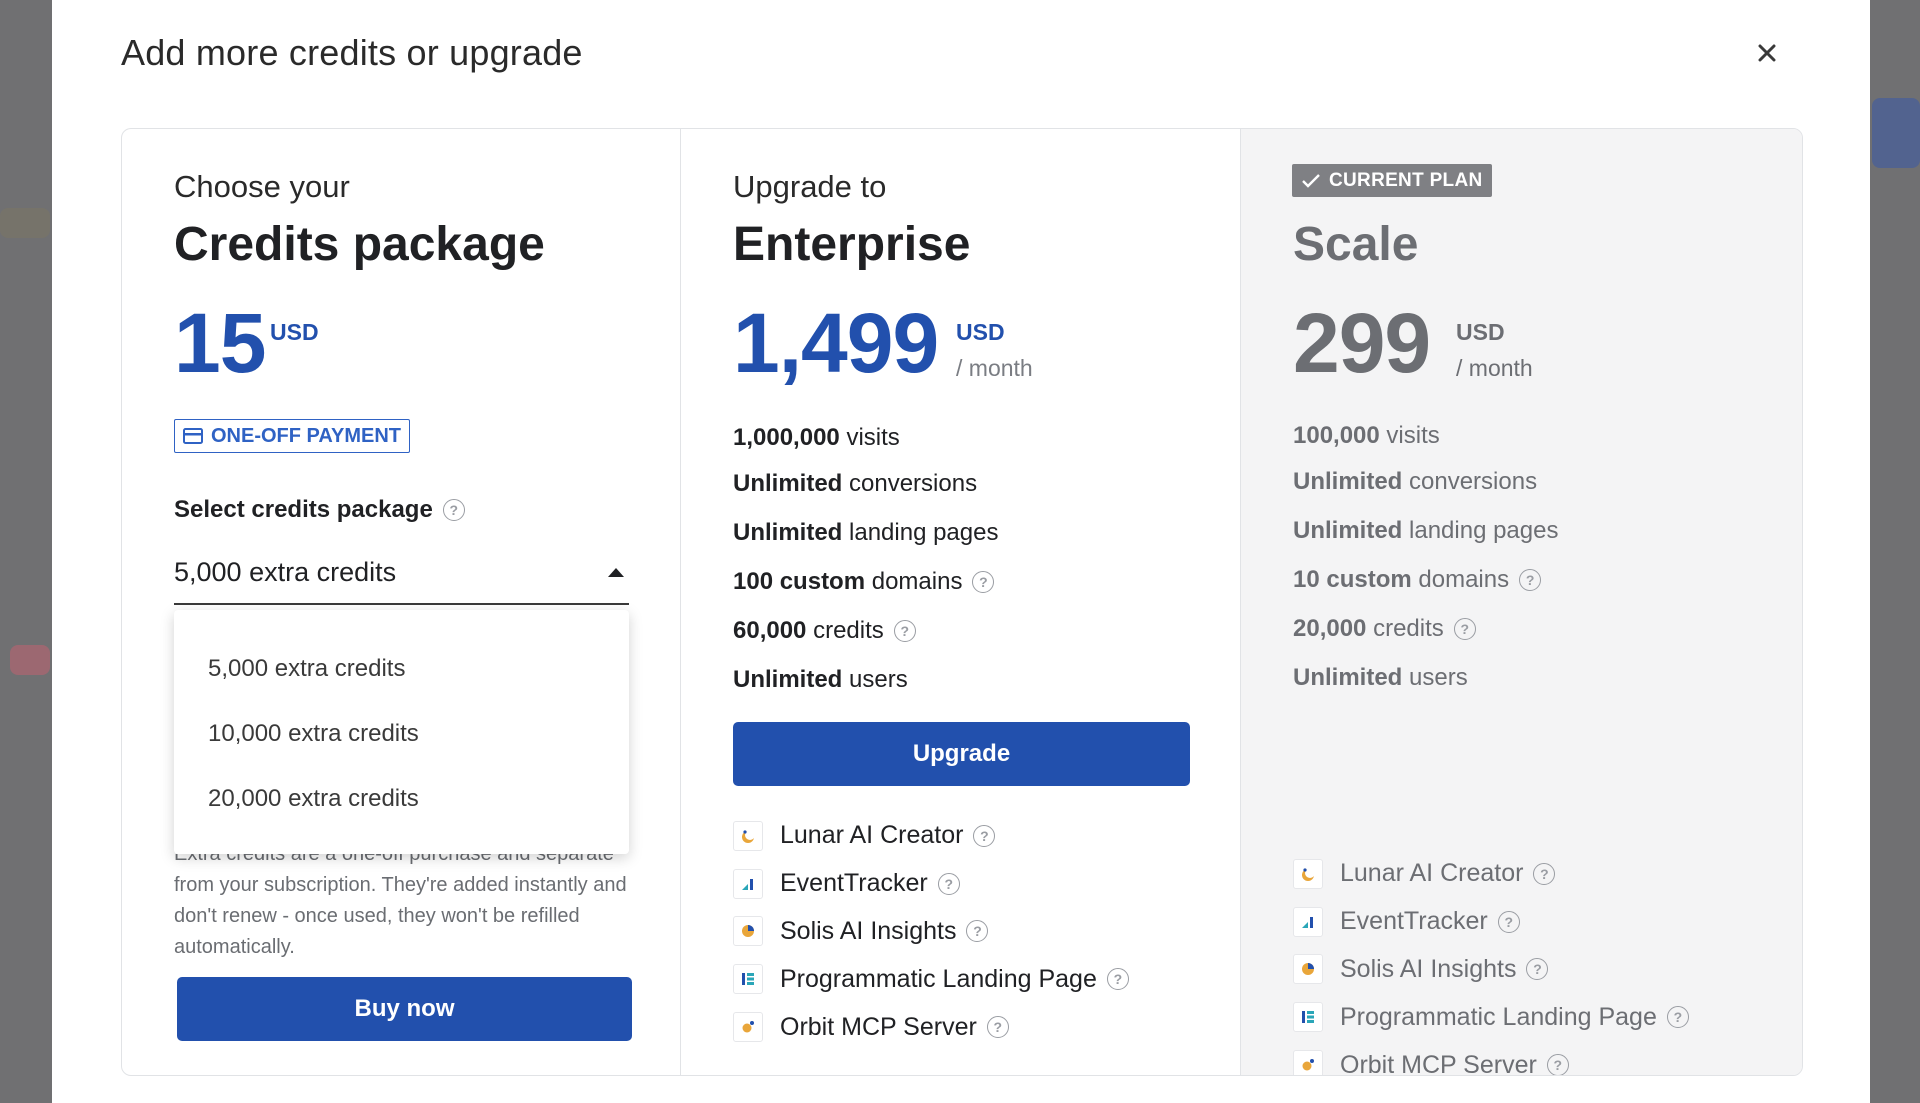 This screenshot has height=1103, width=1920. Describe the element at coordinates (1425, 530) in the screenshot. I see `feature-item: Unlimited landing pages` at that location.